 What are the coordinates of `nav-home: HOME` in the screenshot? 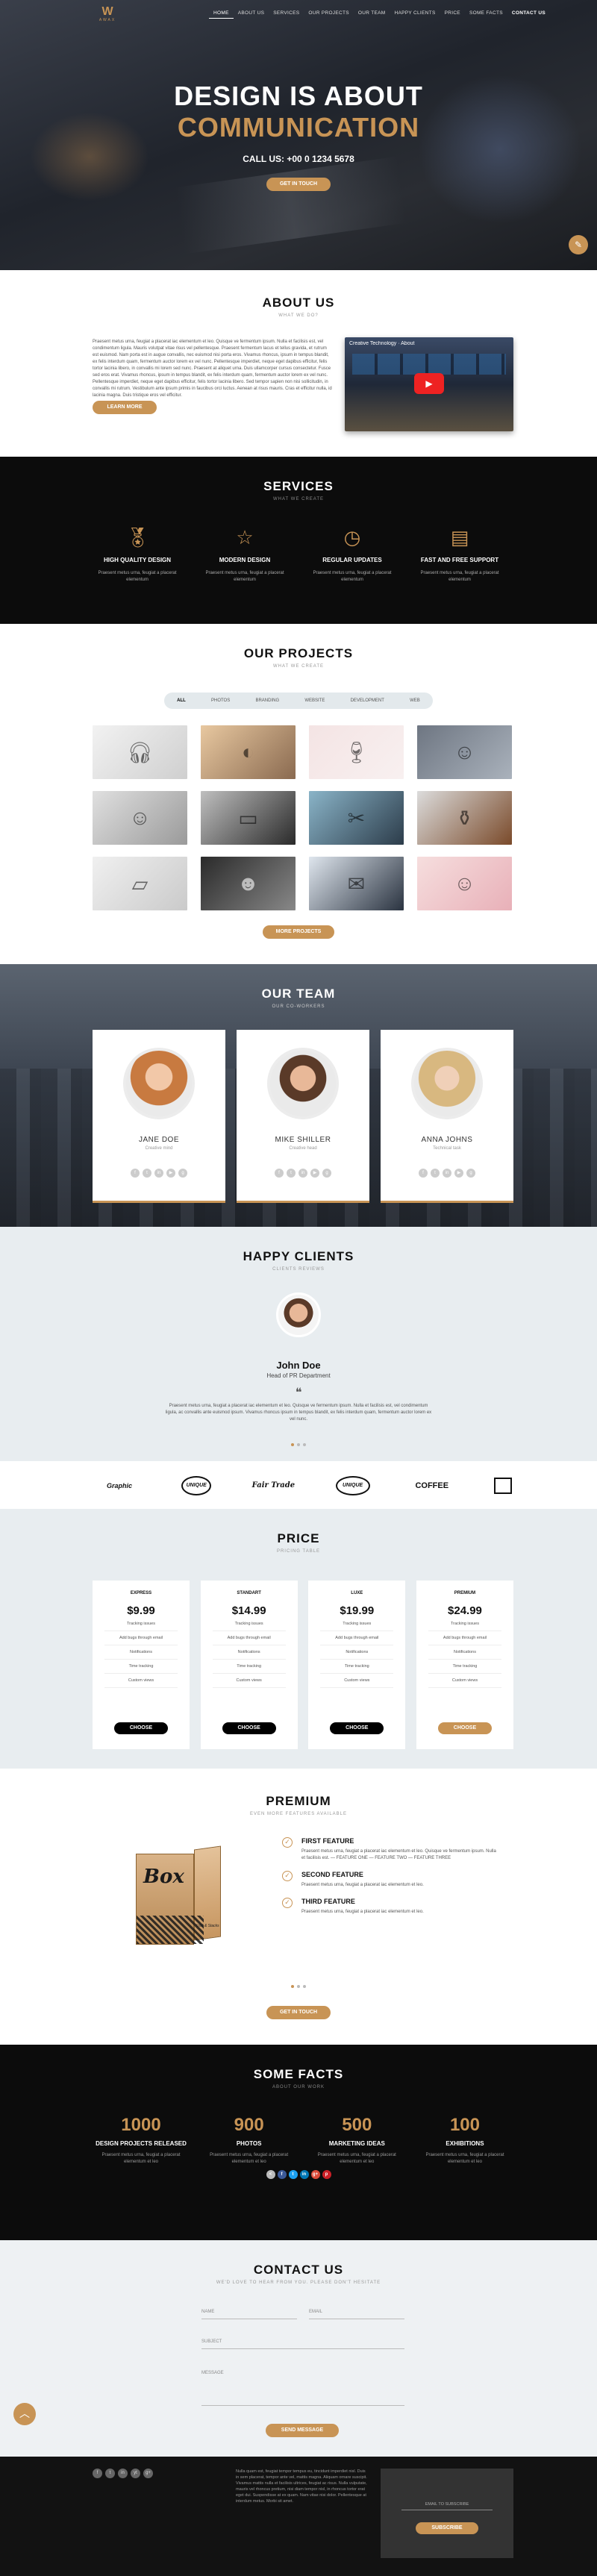 It's located at (221, 14).